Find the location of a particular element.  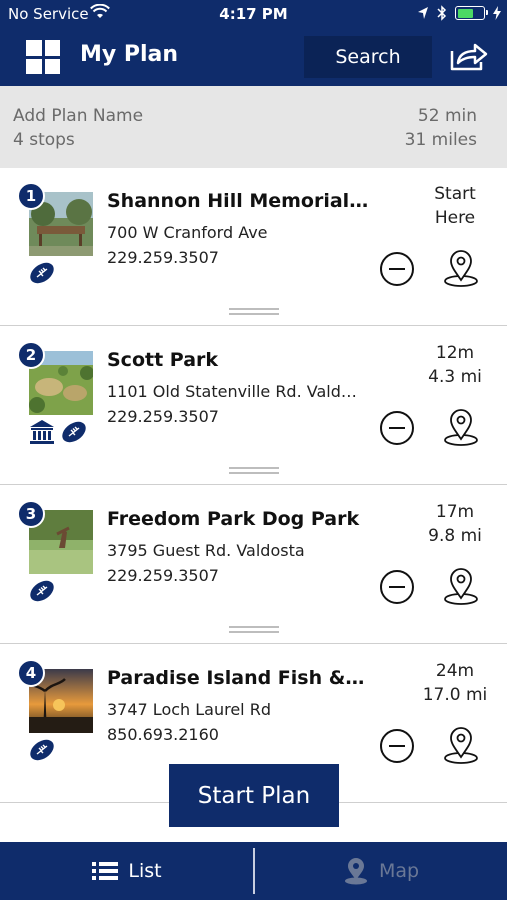

tab-list-label: List is located at coordinates (145, 871).